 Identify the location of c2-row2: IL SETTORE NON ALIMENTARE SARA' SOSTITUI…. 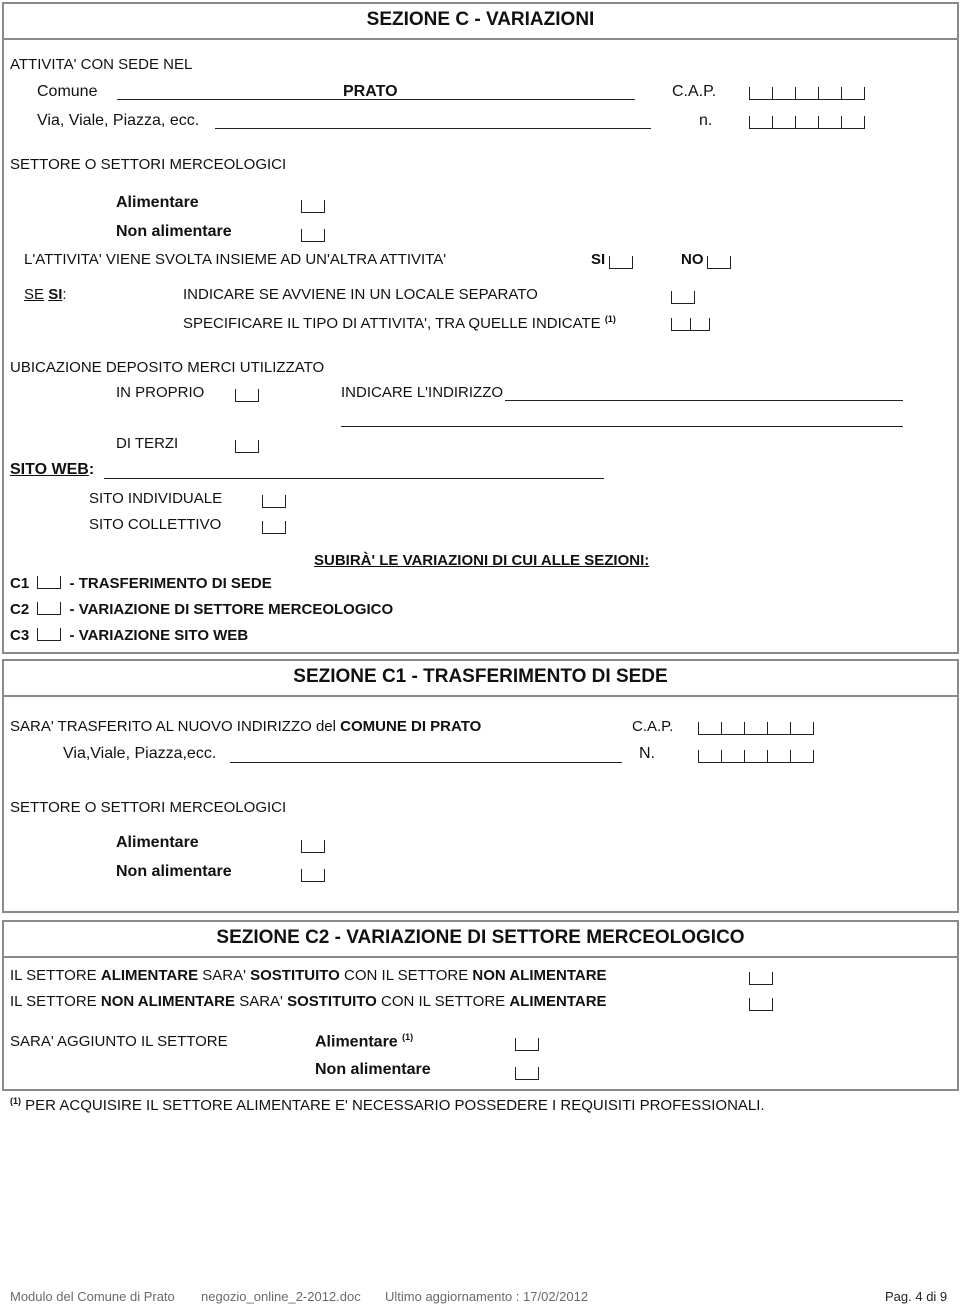
(308, 1001).